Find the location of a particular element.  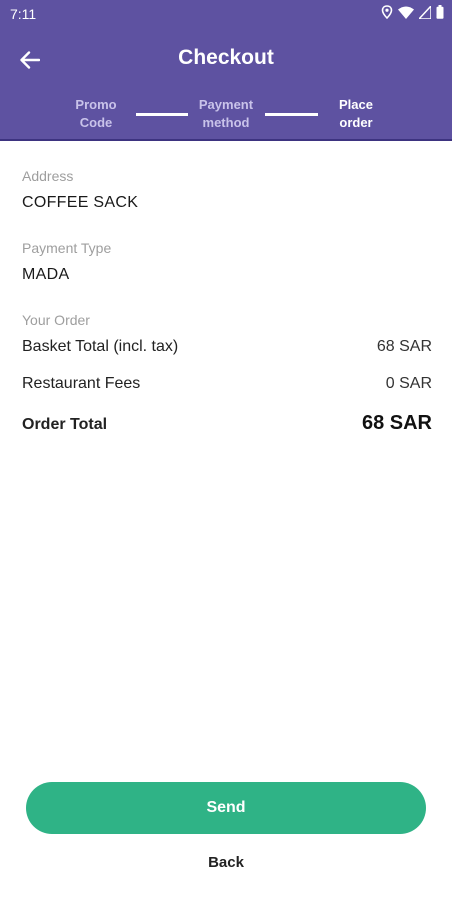

payment-type-value: MADA is located at coordinates (46, 274).